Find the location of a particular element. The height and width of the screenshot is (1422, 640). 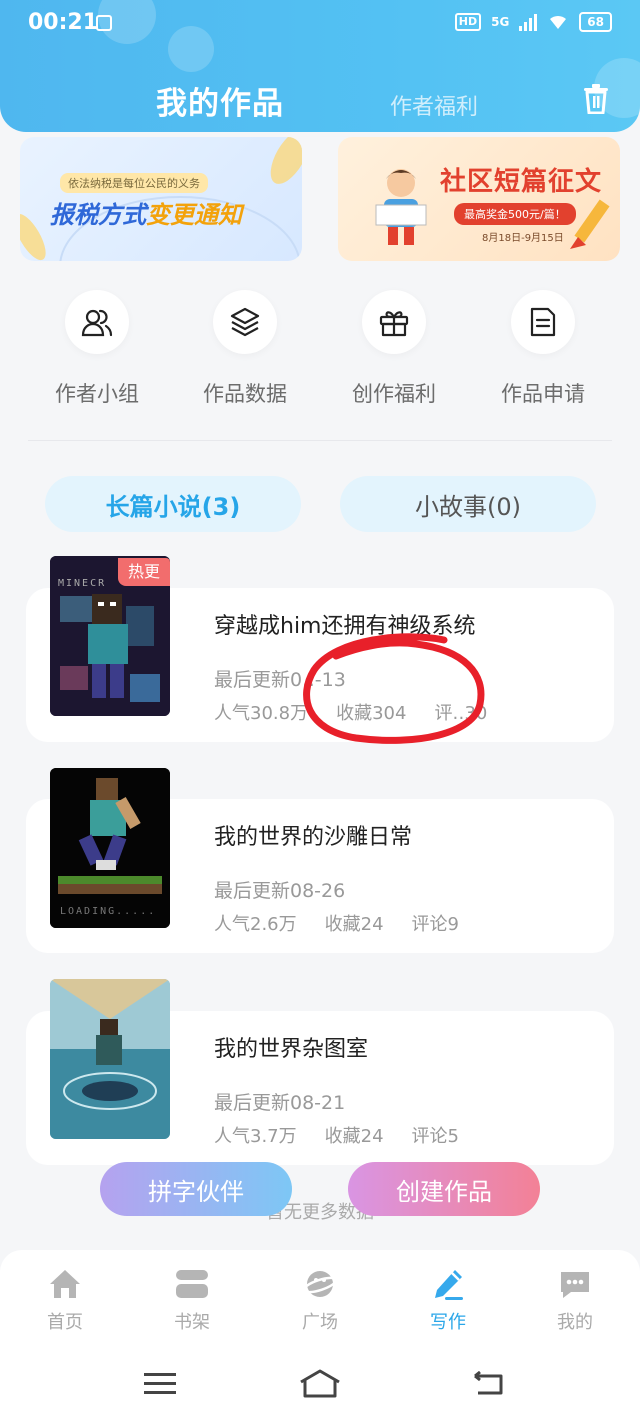

work-popularity: 人气2.6万 is located at coordinates (255, 924).